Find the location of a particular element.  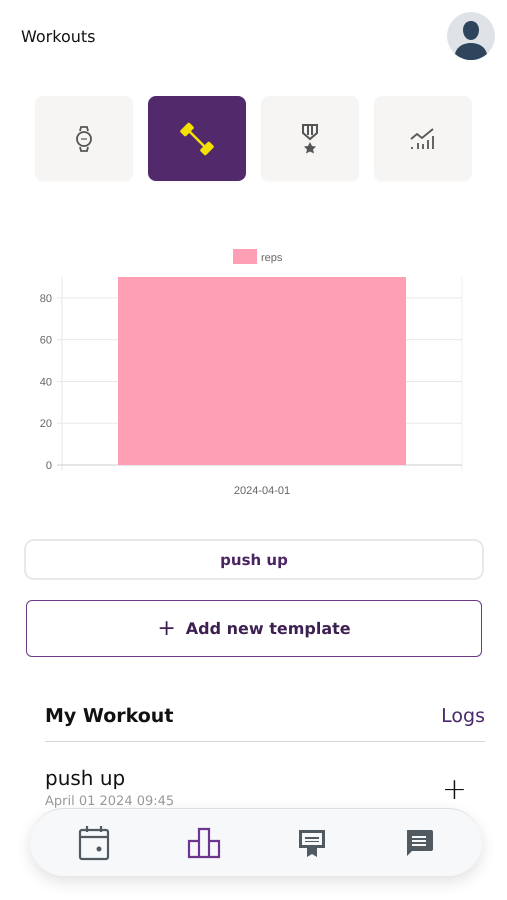

y-axis-label: 80 is located at coordinates (46, 298).